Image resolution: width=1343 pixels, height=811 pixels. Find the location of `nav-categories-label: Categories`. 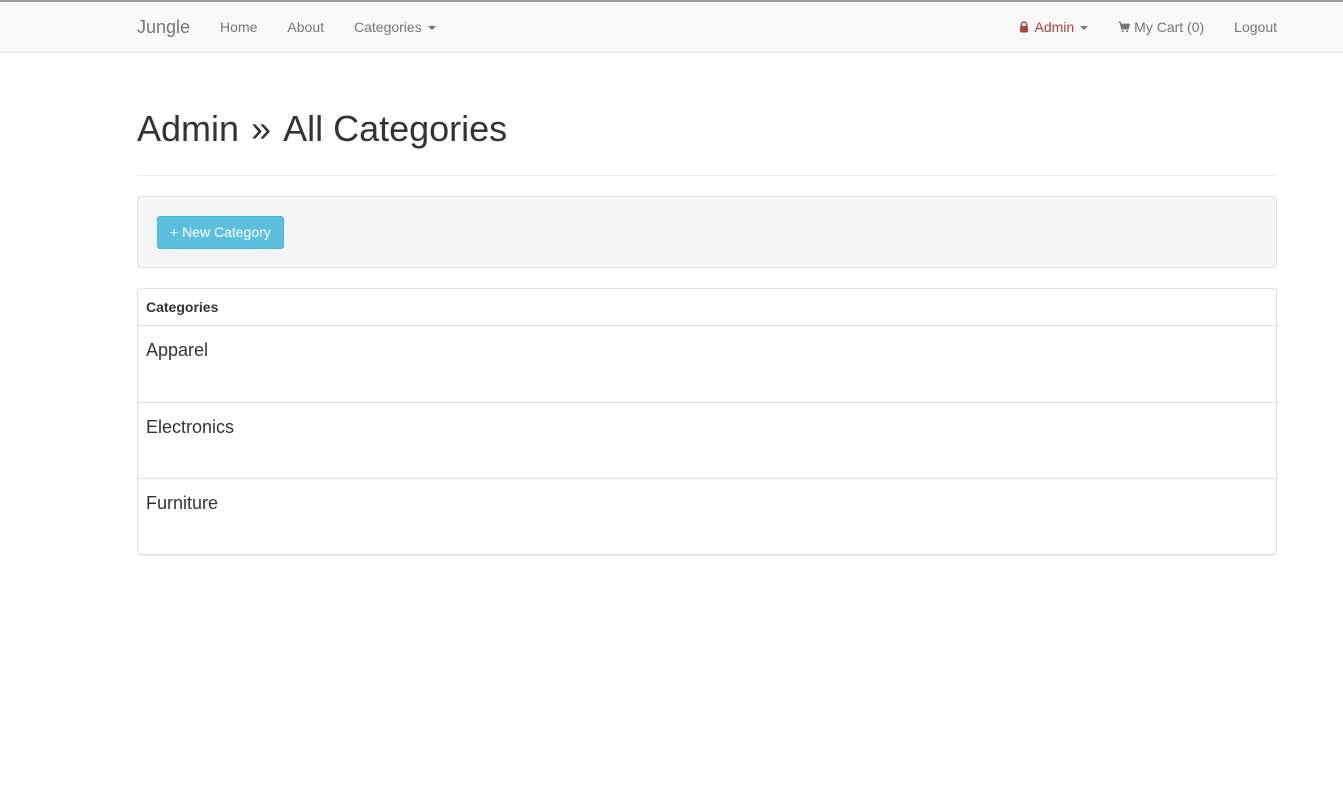

nav-categories-label: Categories is located at coordinates (388, 27).